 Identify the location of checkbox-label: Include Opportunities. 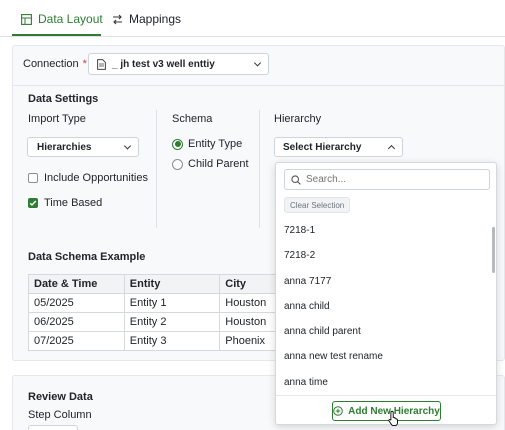
(96, 178).